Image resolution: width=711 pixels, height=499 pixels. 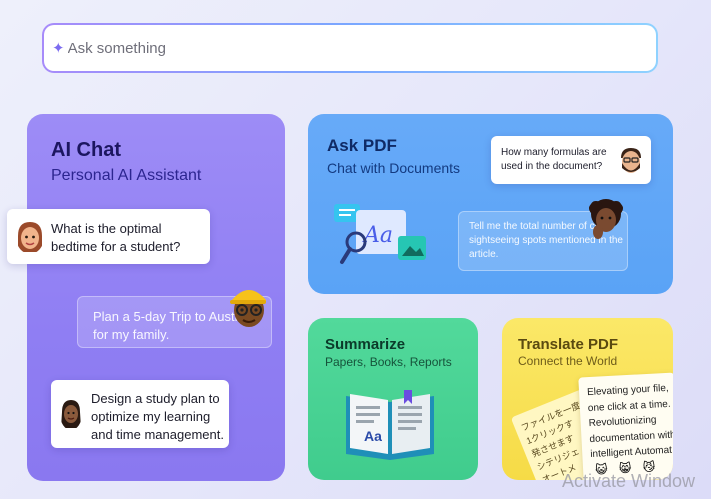 What do you see at coordinates (71, 414) in the screenshot?
I see `girl-avatar-icon` at bounding box center [71, 414].